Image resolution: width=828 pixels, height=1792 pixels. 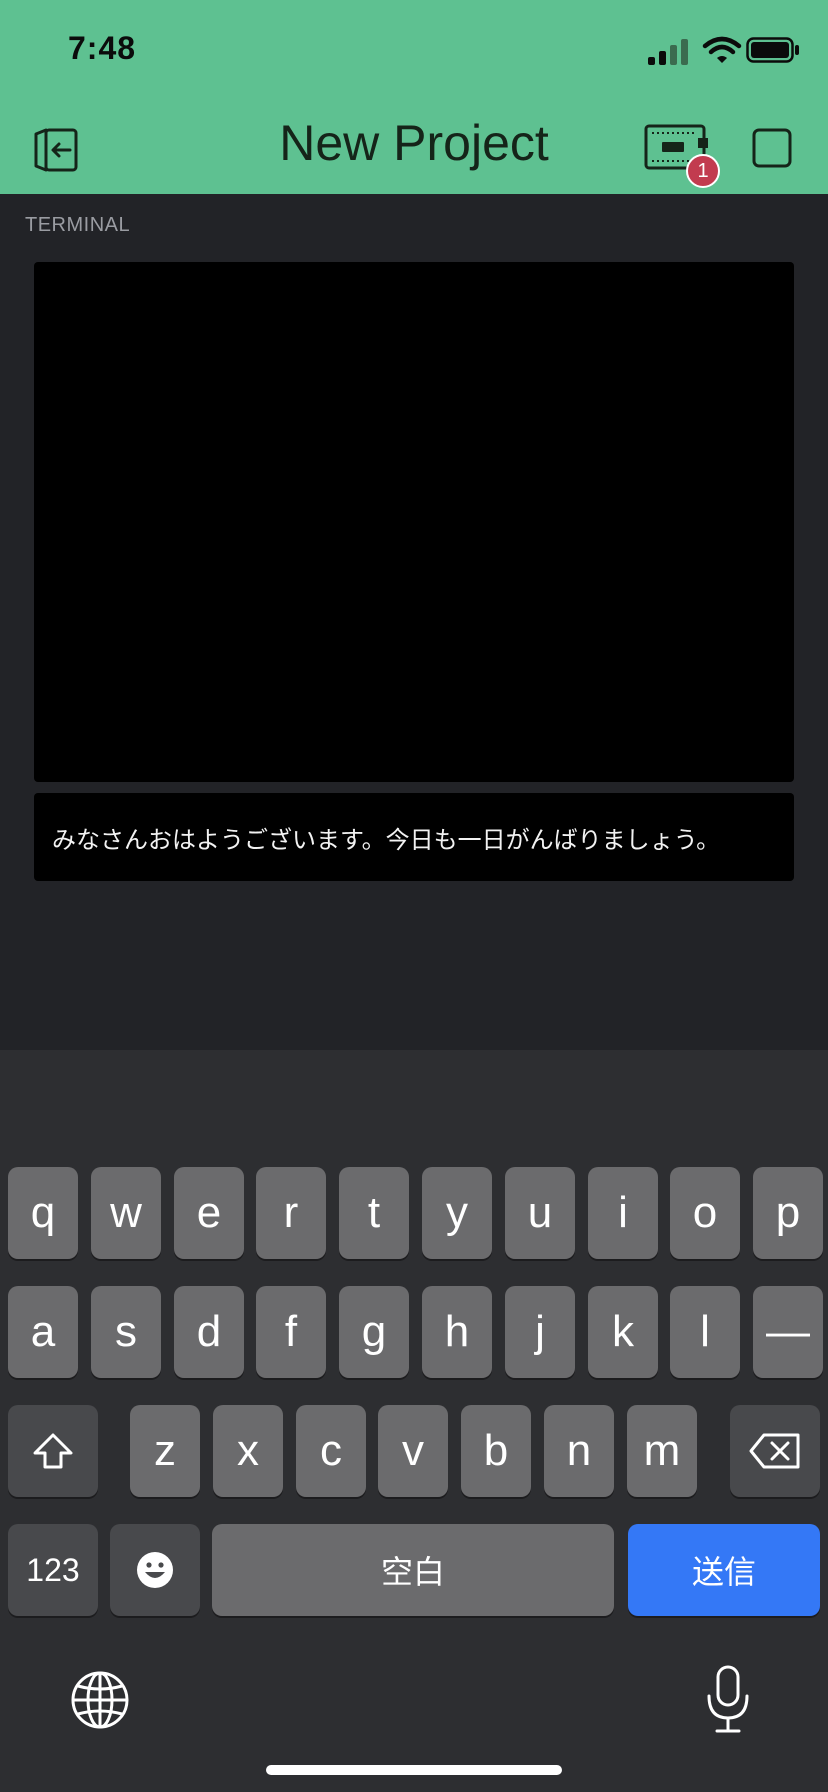 What do you see at coordinates (126, 1332) in the screenshot?
I see `key-s: s` at bounding box center [126, 1332].